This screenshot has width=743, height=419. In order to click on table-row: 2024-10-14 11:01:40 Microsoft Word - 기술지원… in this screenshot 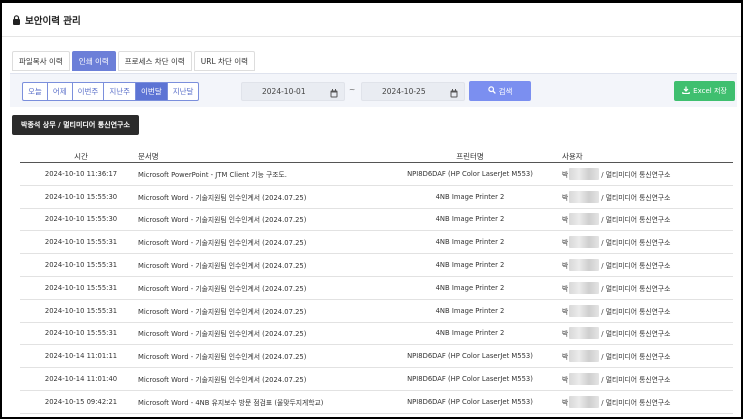, I will do `click(376, 379)`.